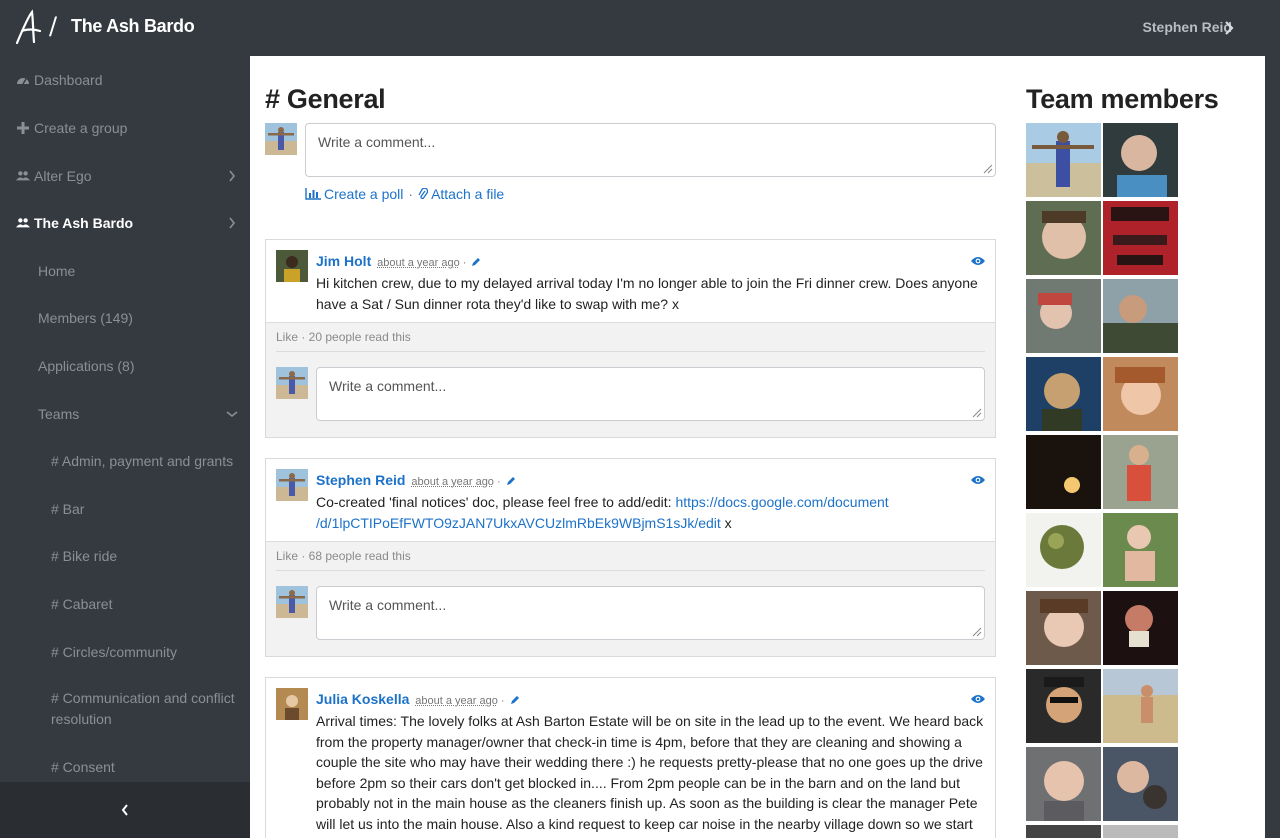 The image size is (1280, 838). I want to click on doc-link-line1: https://docs.google.com/document, so click(782, 502).